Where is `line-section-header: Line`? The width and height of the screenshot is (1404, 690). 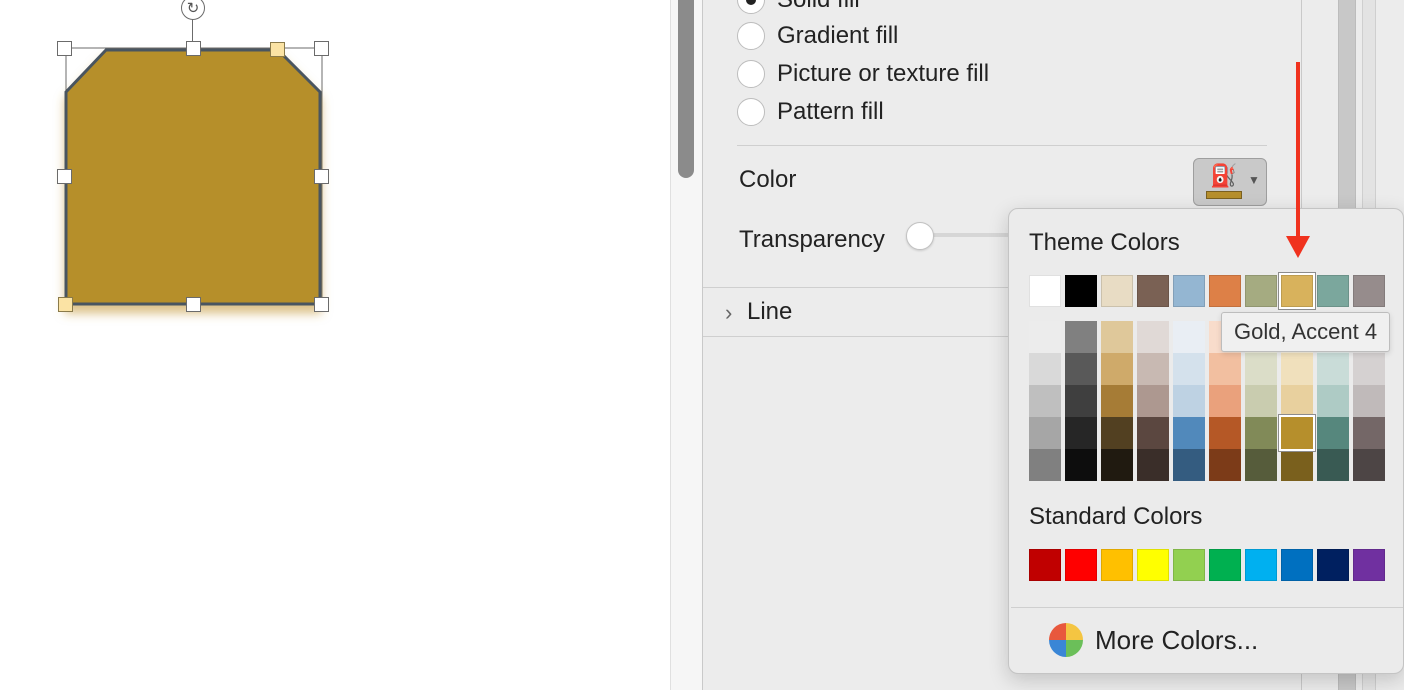 line-section-header: Line is located at coordinates (769, 312).